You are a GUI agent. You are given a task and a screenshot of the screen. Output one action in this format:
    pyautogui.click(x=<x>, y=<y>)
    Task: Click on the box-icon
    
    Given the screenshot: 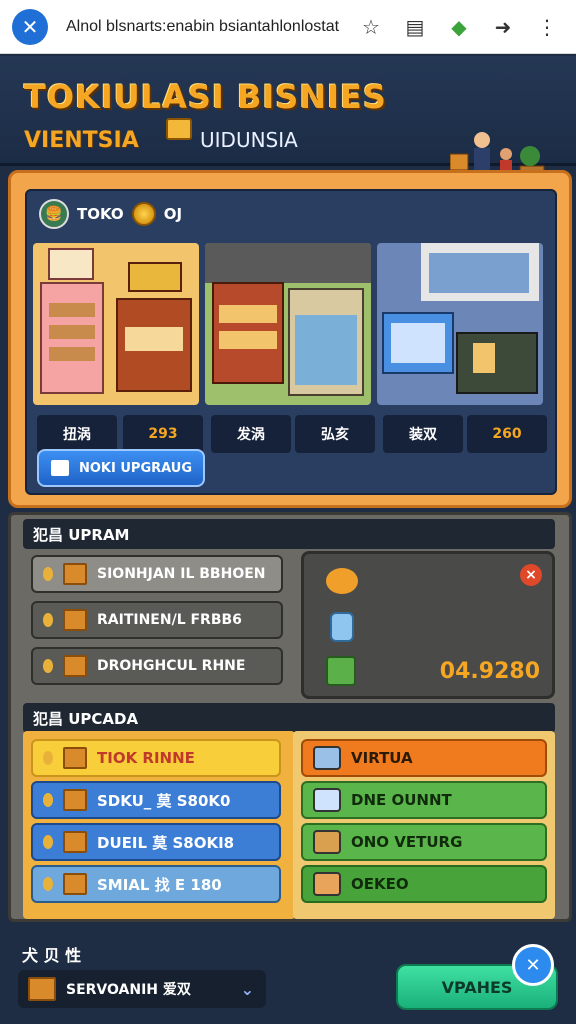 What is the action you would take?
    pyautogui.click(x=327, y=758)
    